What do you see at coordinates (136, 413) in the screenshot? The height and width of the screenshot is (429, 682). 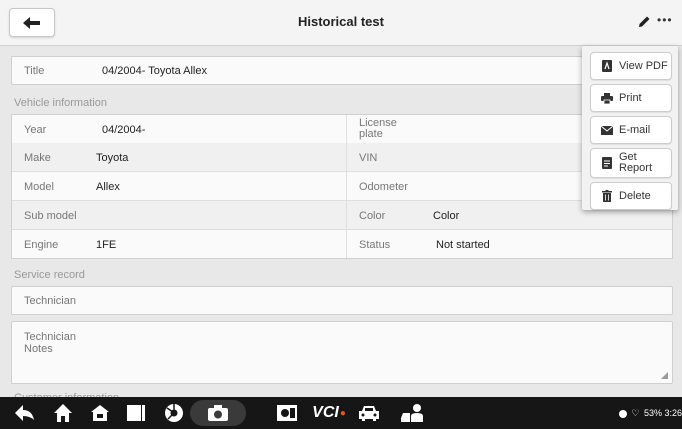 I see `recent-apps-icon` at bounding box center [136, 413].